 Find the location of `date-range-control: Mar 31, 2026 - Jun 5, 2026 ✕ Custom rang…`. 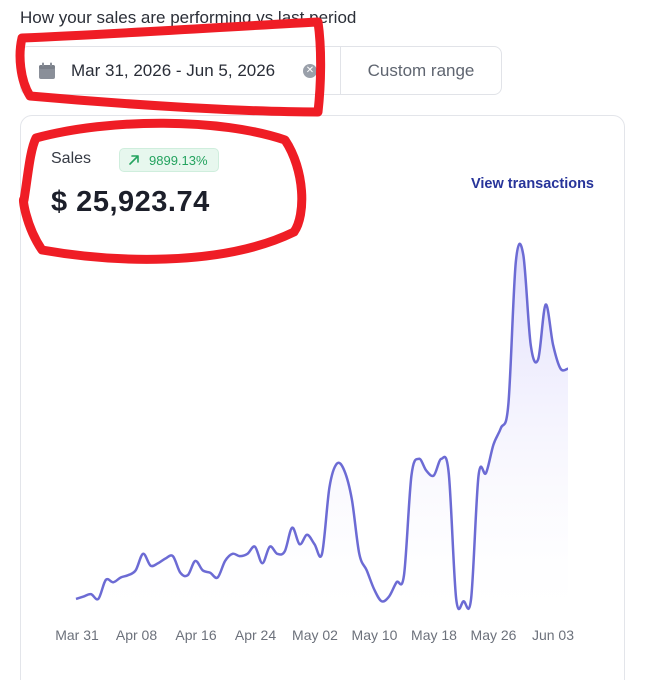

date-range-control: Mar 31, 2026 - Jun 5, 2026 ✕ Custom rang… is located at coordinates (261, 70).